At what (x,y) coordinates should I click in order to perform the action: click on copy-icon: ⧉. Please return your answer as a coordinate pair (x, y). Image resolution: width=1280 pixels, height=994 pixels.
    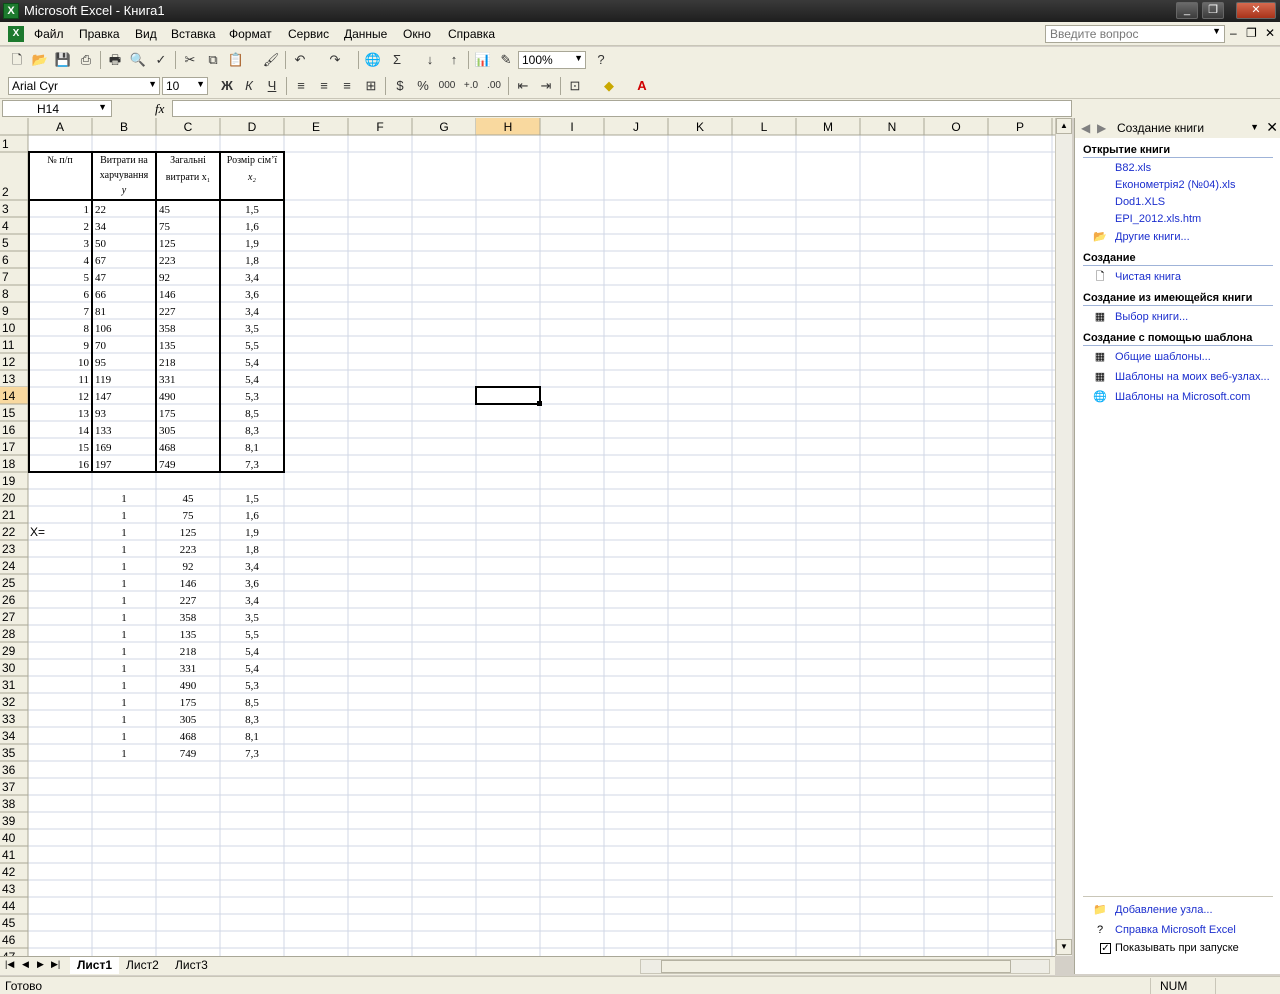
    Looking at the image, I should click on (213, 60).